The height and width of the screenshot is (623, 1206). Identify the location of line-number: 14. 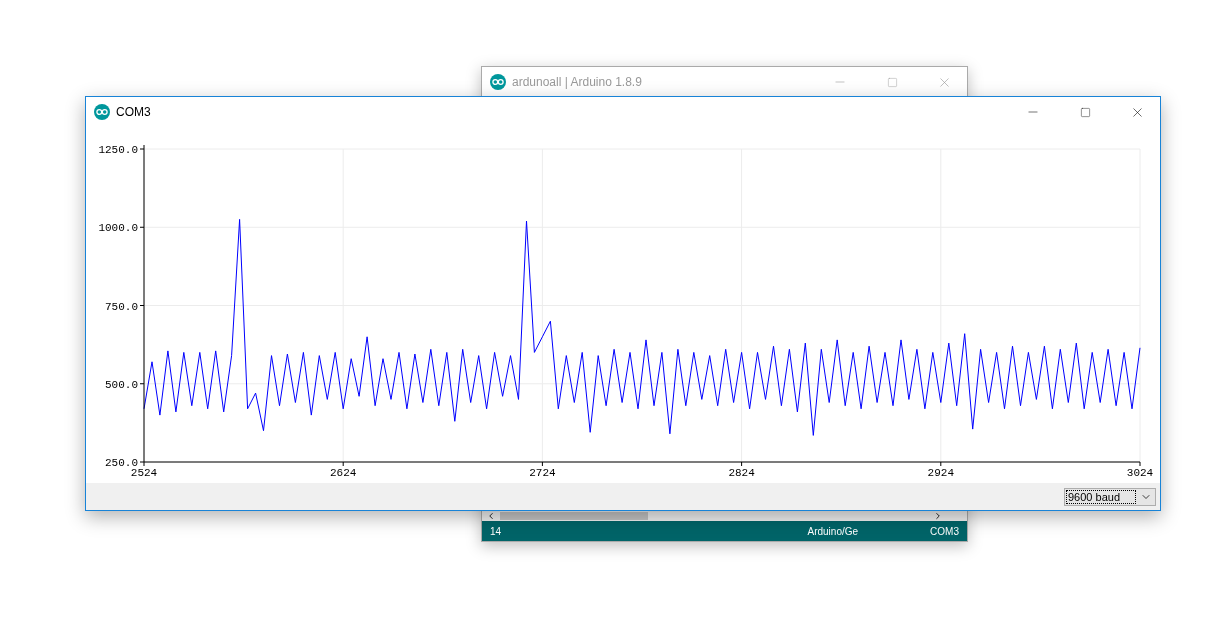
(496, 531).